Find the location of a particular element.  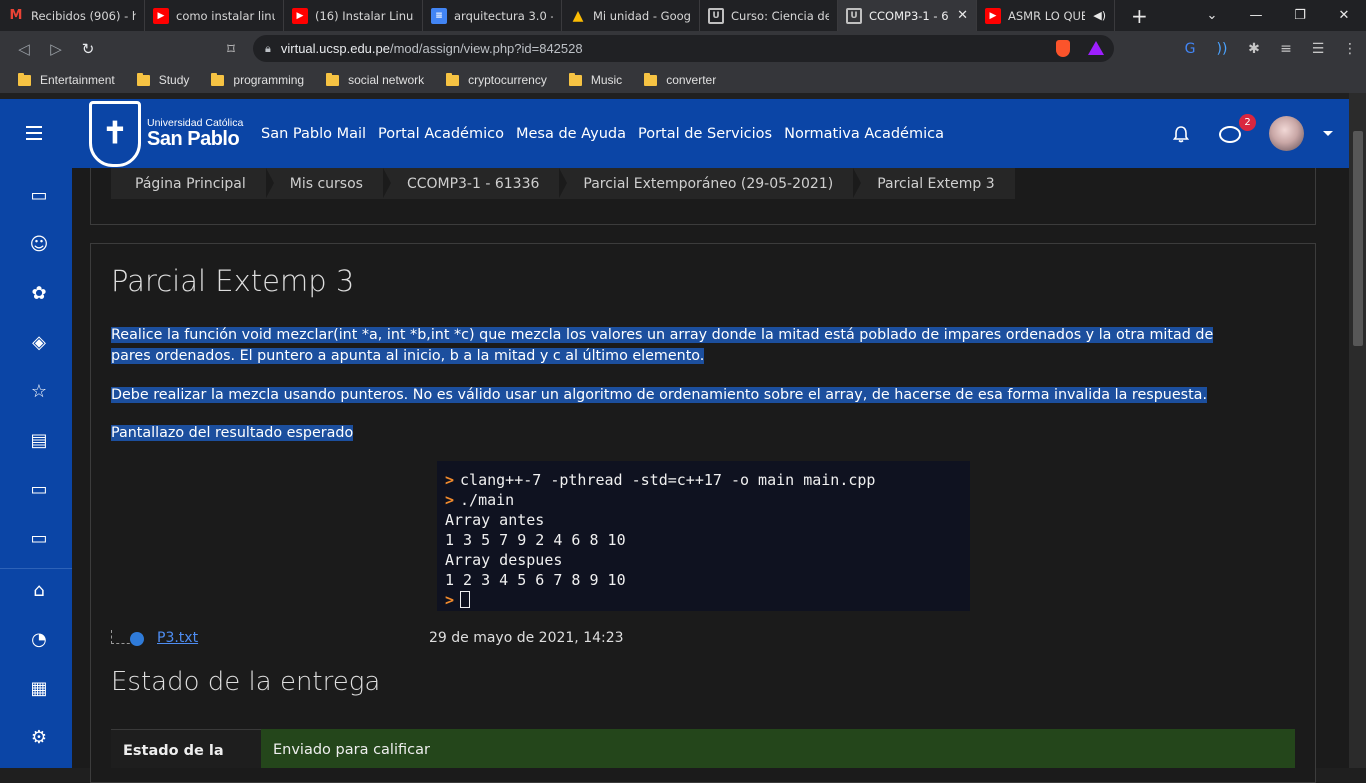

menu-icon: ⋮ is located at coordinates (1350, 49).